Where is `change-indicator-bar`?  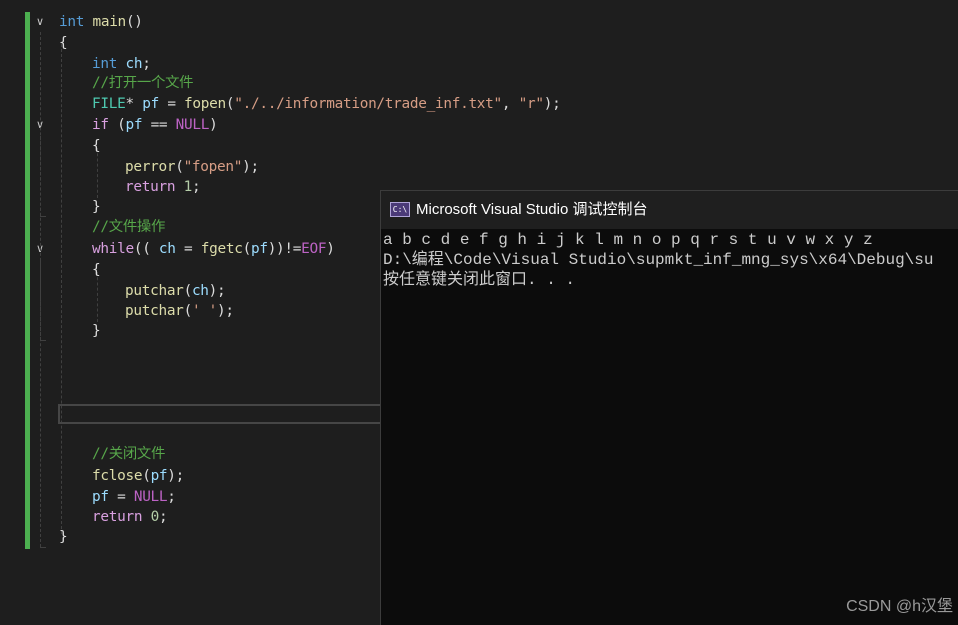 change-indicator-bar is located at coordinates (27, 280).